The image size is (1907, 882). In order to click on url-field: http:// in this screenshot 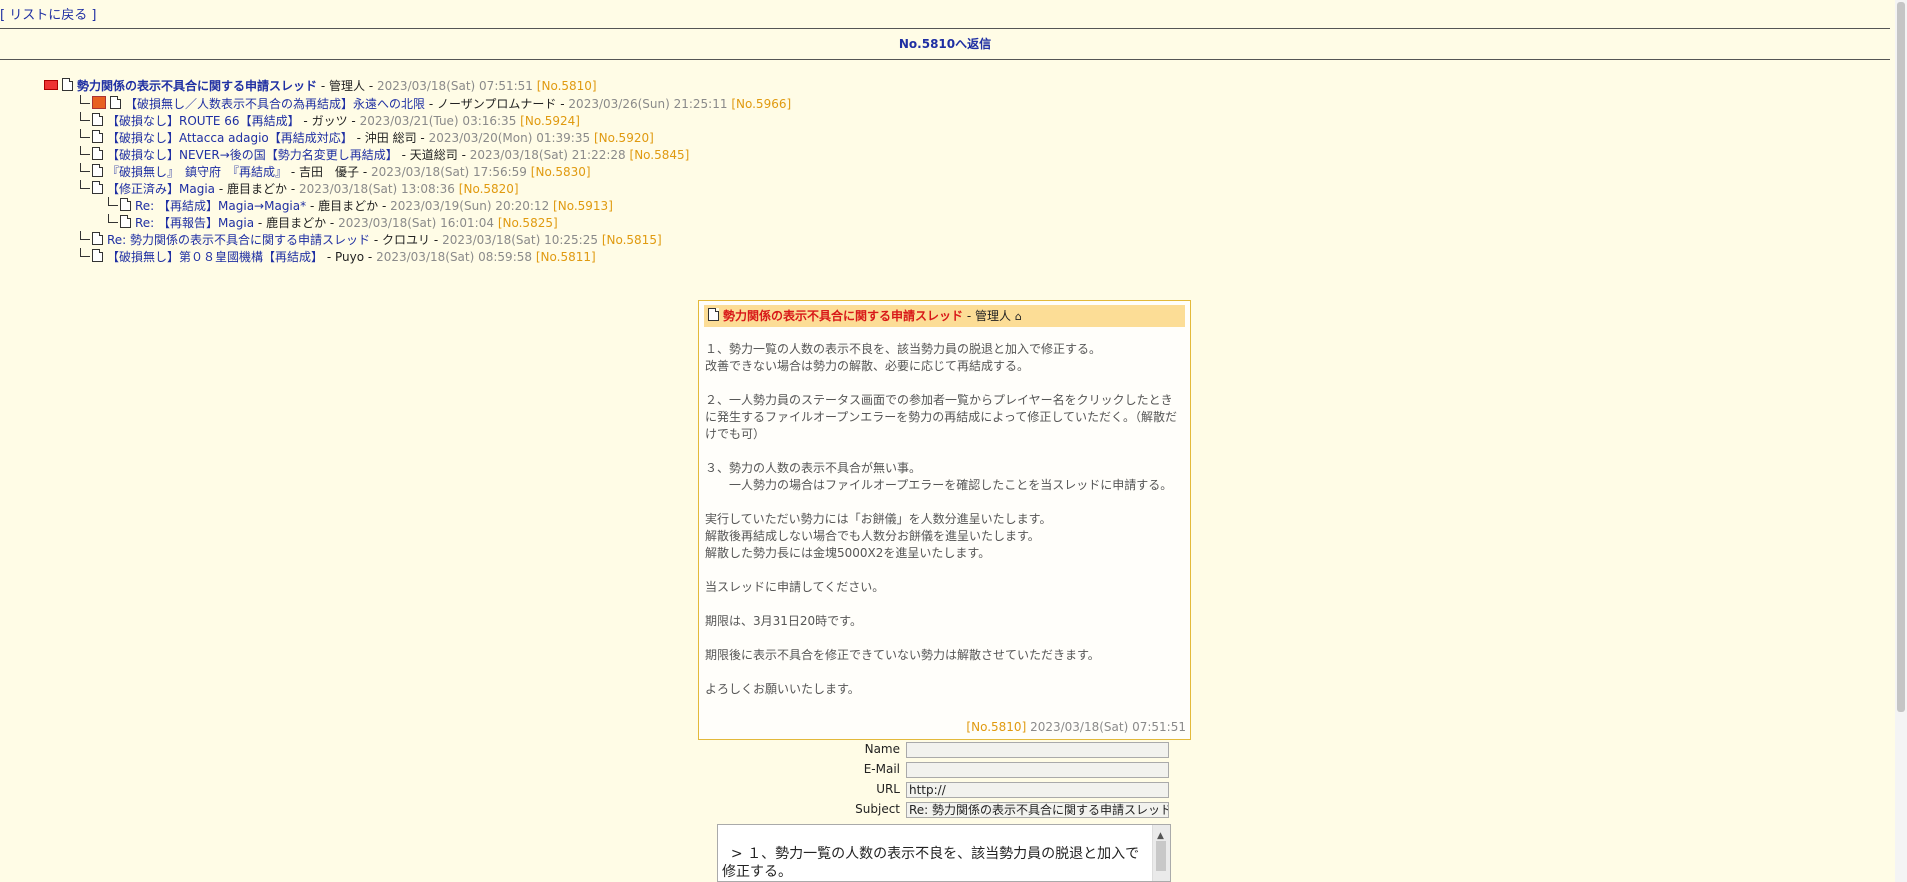, I will do `click(1037, 790)`.